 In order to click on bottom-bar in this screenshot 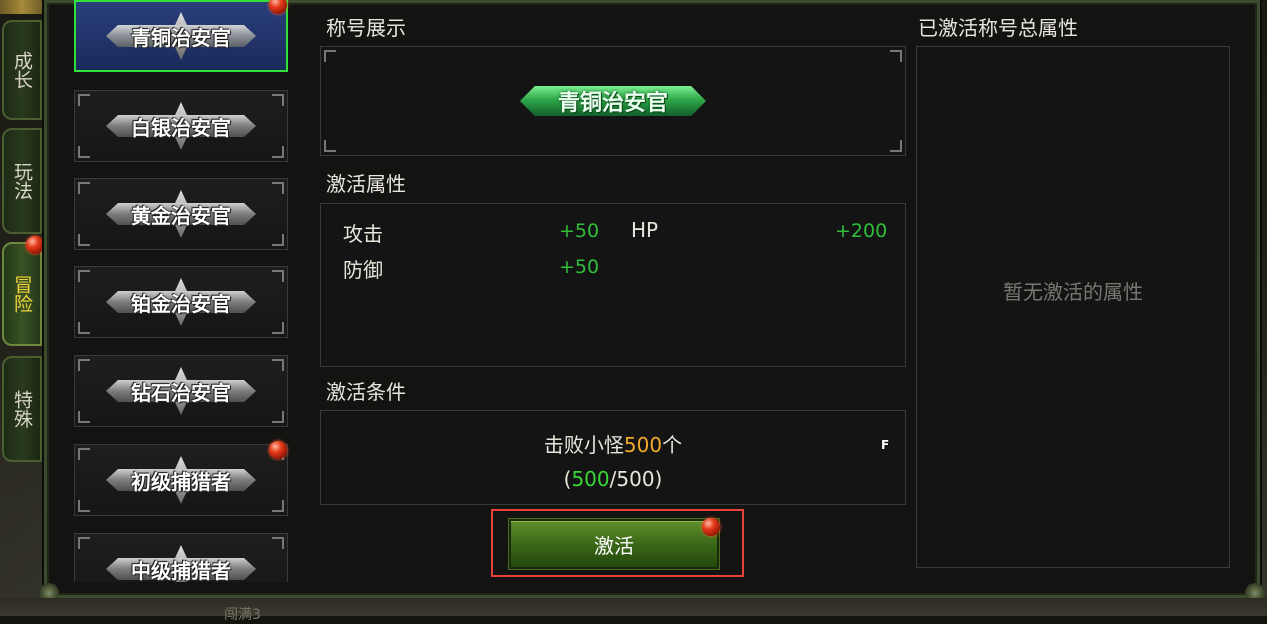, I will do `click(633, 607)`.